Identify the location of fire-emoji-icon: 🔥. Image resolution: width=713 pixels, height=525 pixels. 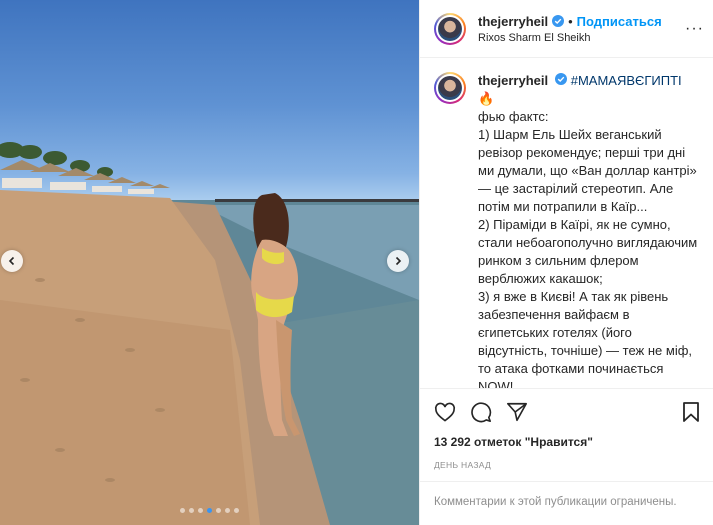
(486, 98).